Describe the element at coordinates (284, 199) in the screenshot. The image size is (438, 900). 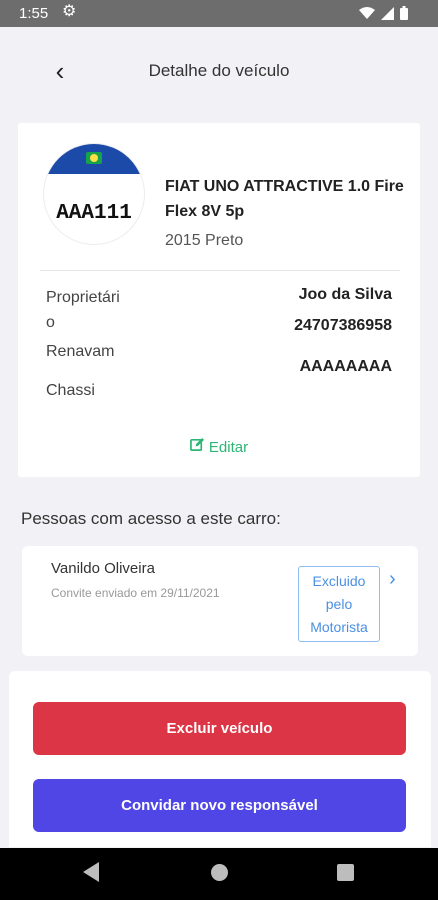
I see `vehicle-model: FIAT UNO ATTRACTIVE 1.0 Fire Flex 8V 5p` at that location.